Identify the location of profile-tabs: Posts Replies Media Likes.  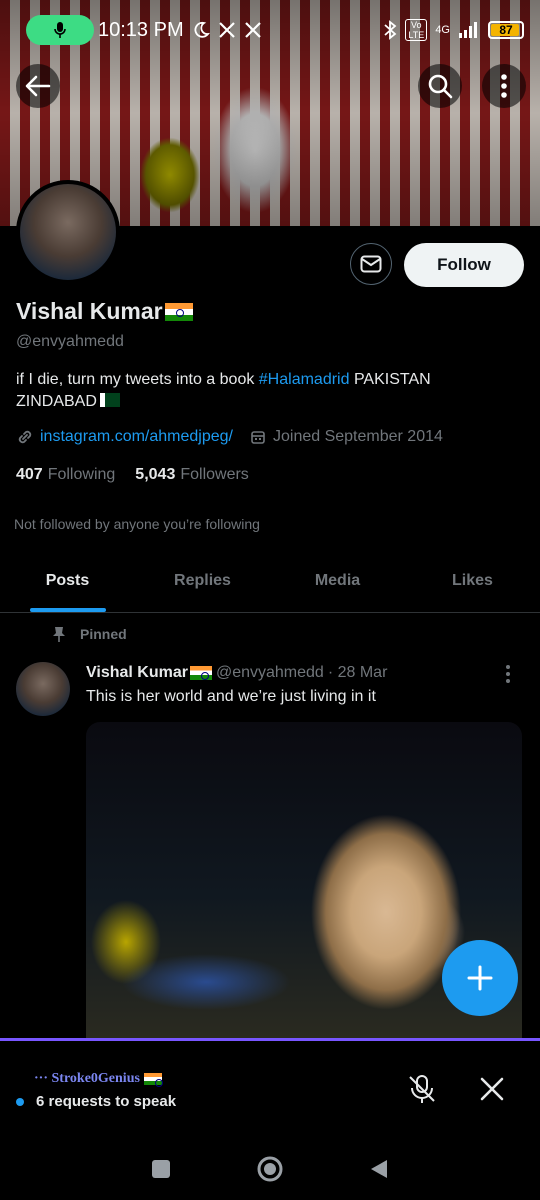
(270, 581).